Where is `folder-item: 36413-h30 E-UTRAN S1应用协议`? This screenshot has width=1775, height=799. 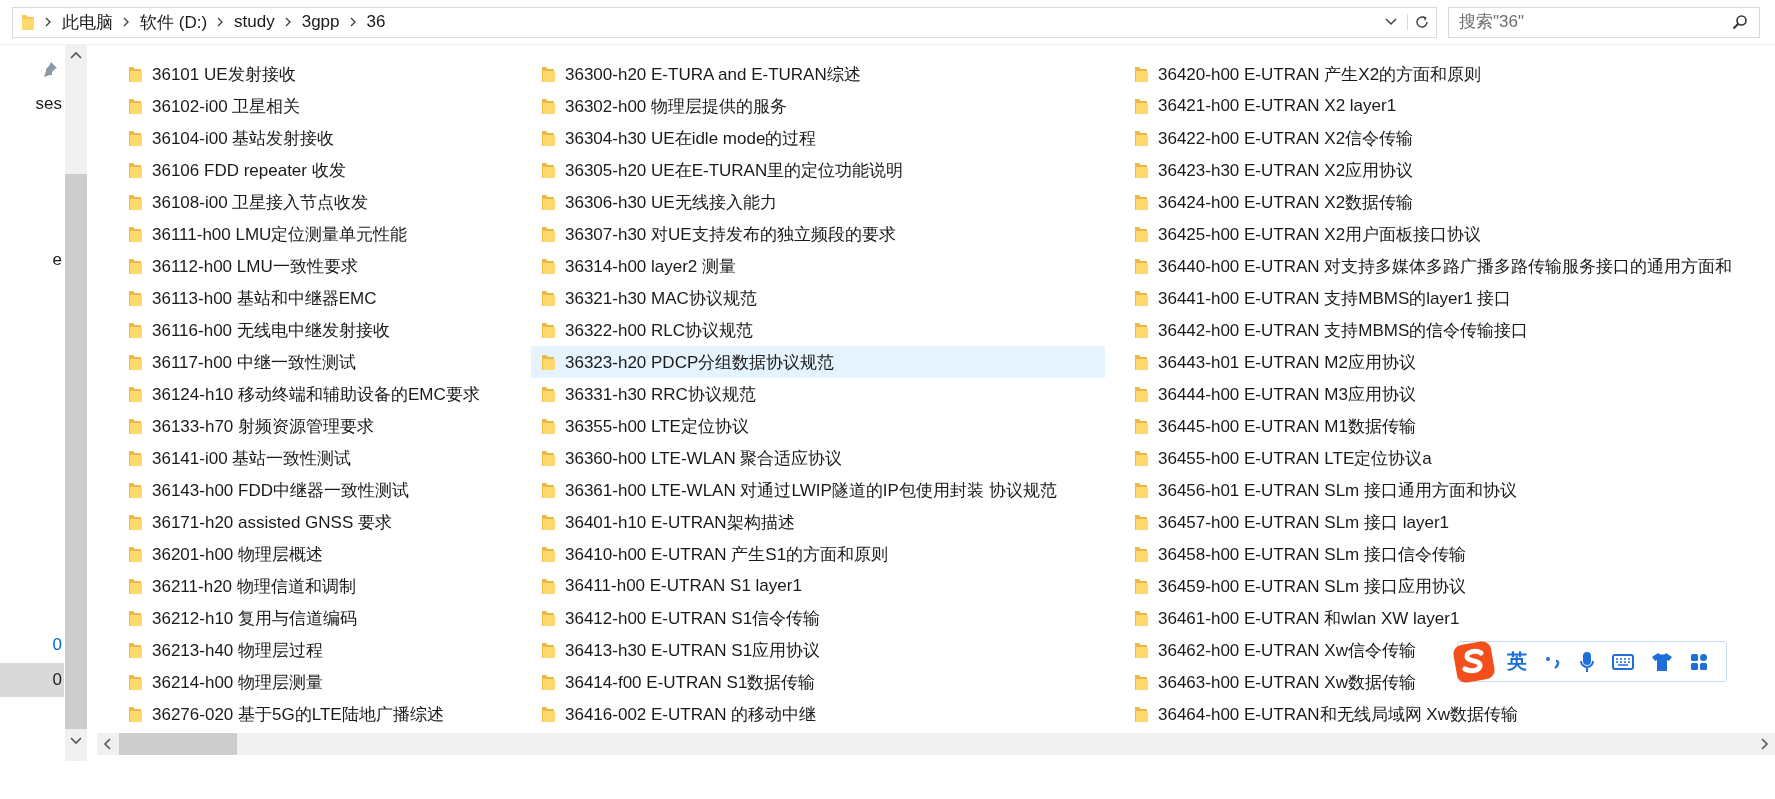 folder-item: 36413-h30 E-UTRAN S1应用协议 is located at coordinates (818, 650).